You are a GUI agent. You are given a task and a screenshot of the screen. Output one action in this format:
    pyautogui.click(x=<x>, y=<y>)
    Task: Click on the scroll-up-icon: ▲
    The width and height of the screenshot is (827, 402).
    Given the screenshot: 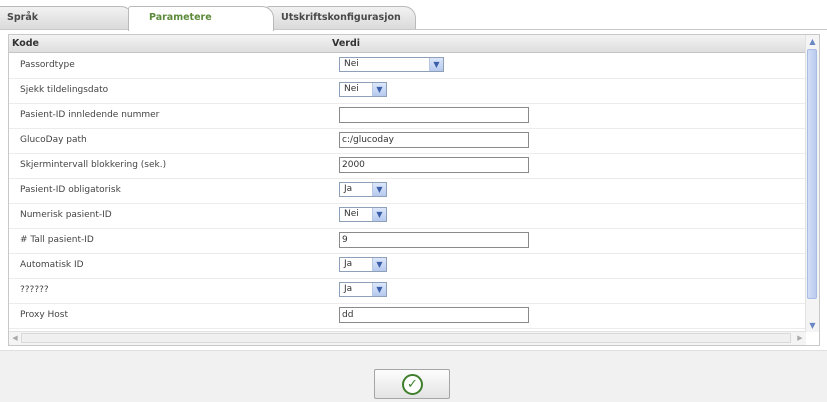 What is the action you would take?
    pyautogui.click(x=812, y=41)
    